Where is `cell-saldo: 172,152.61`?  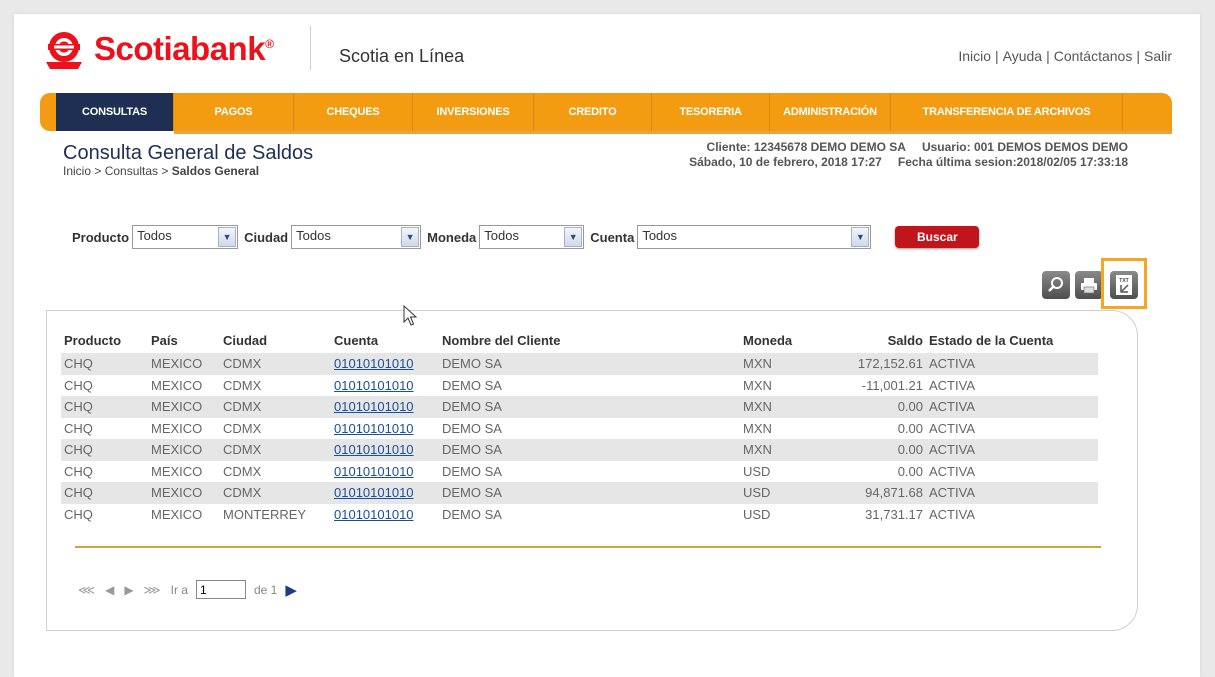
cell-saldo: 172,152.61 is located at coordinates (867, 364).